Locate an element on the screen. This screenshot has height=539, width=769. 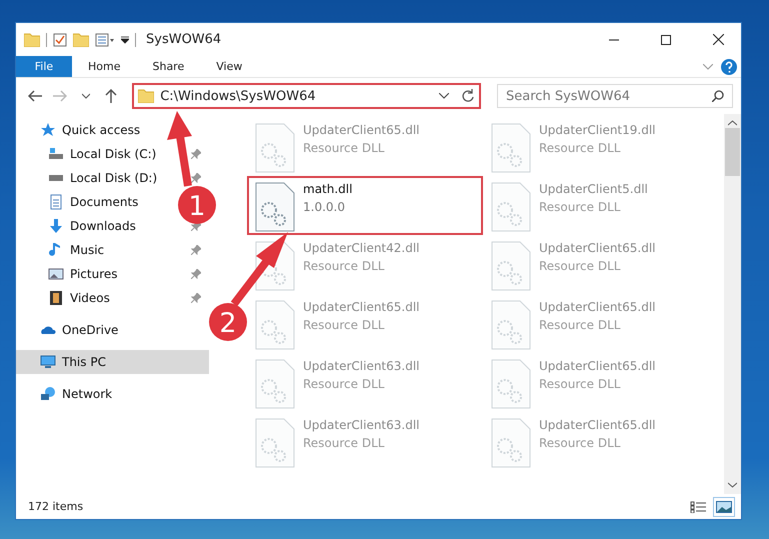
nav-item: Local Disk (D:) is located at coordinates (91, 178).